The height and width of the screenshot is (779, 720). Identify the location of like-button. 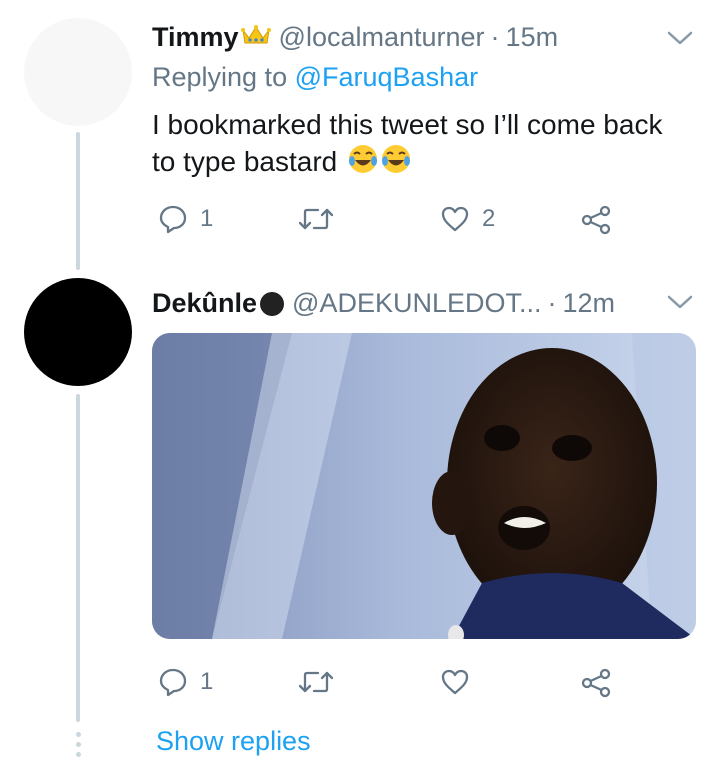
(455, 682).